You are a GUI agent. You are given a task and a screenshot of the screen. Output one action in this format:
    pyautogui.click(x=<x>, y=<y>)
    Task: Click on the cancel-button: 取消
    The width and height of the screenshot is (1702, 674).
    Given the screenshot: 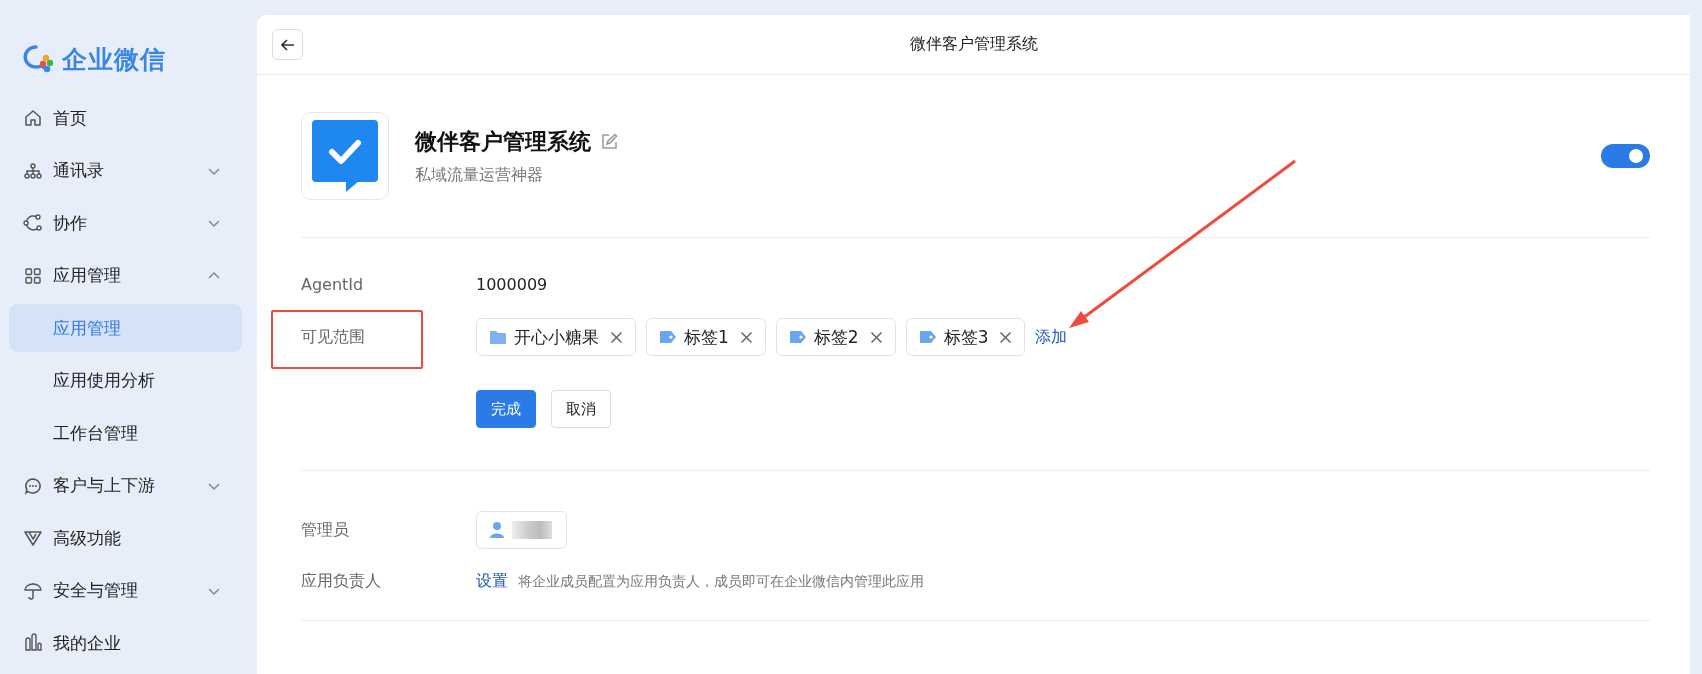 What is the action you would take?
    pyautogui.click(x=581, y=409)
    